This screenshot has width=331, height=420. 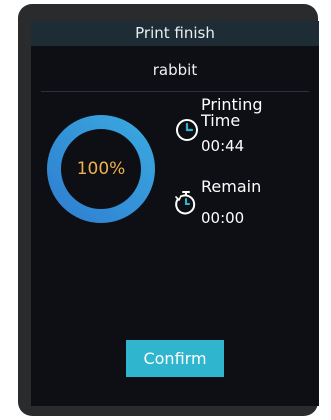 I want to click on file-name: rabbit, so click(x=175, y=70).